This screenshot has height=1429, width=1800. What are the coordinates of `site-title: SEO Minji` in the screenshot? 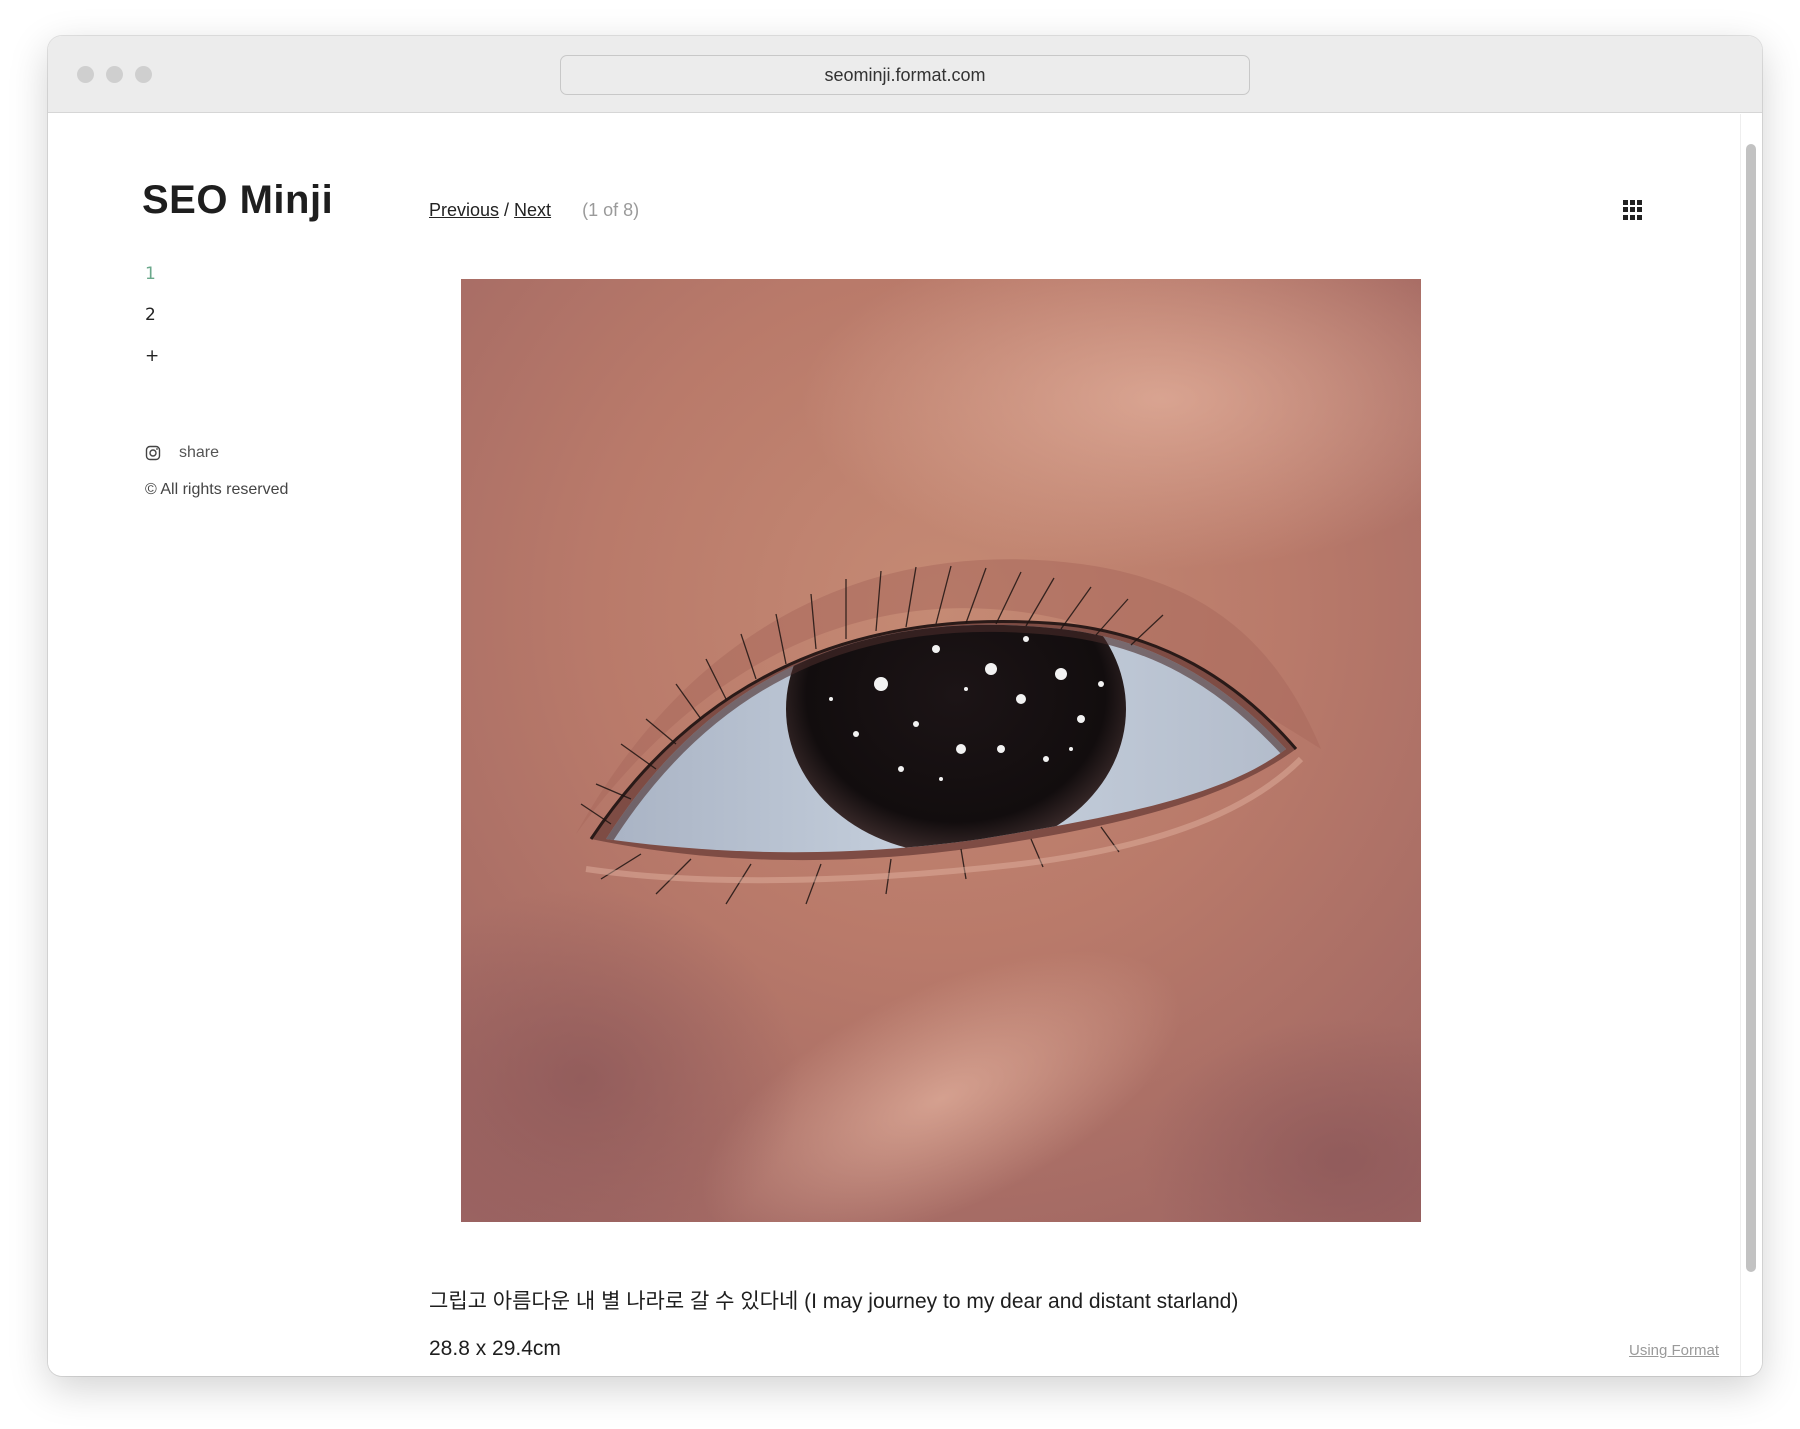 It's located at (237, 200).